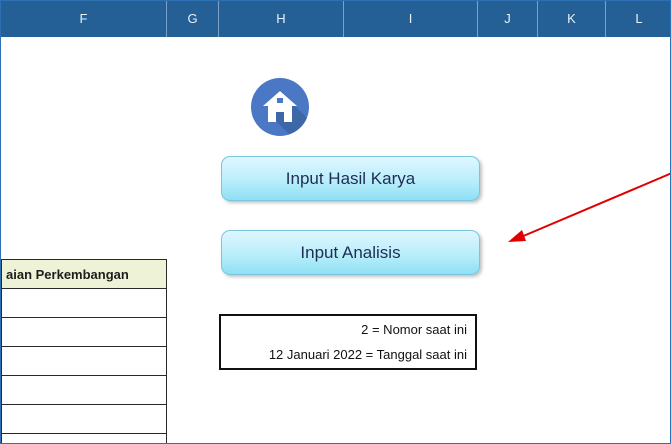 The image size is (671, 444). Describe the element at coordinates (84, 274) in the screenshot. I see `table-header-cell: aian Perkembangan` at that location.